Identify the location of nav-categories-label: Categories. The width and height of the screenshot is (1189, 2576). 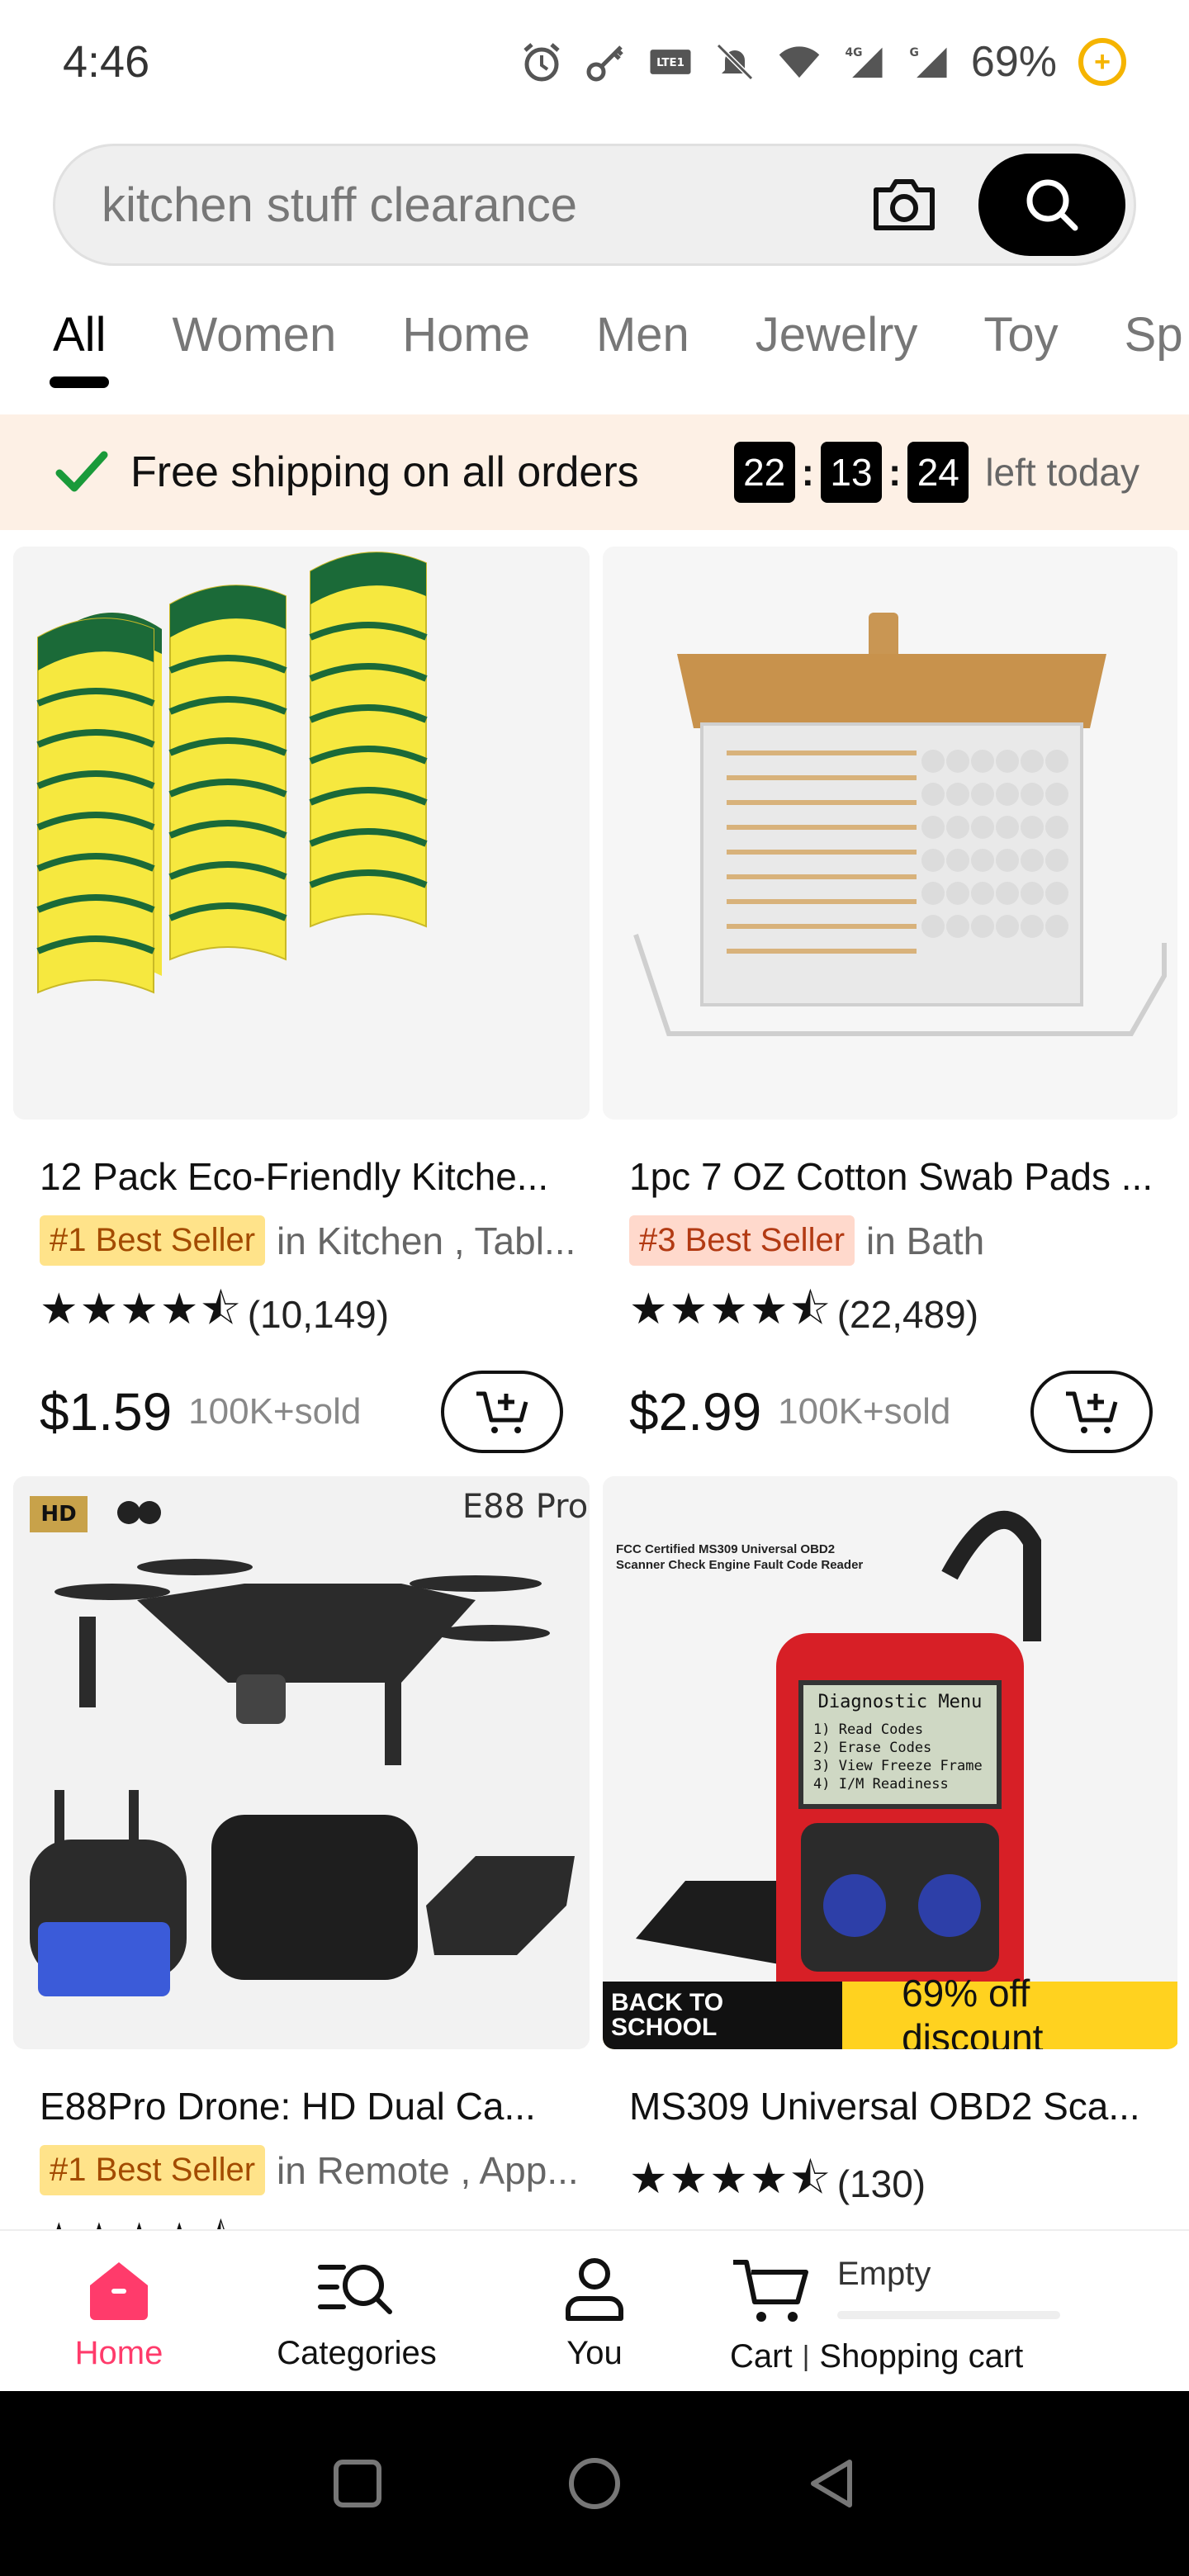
(357, 2353).